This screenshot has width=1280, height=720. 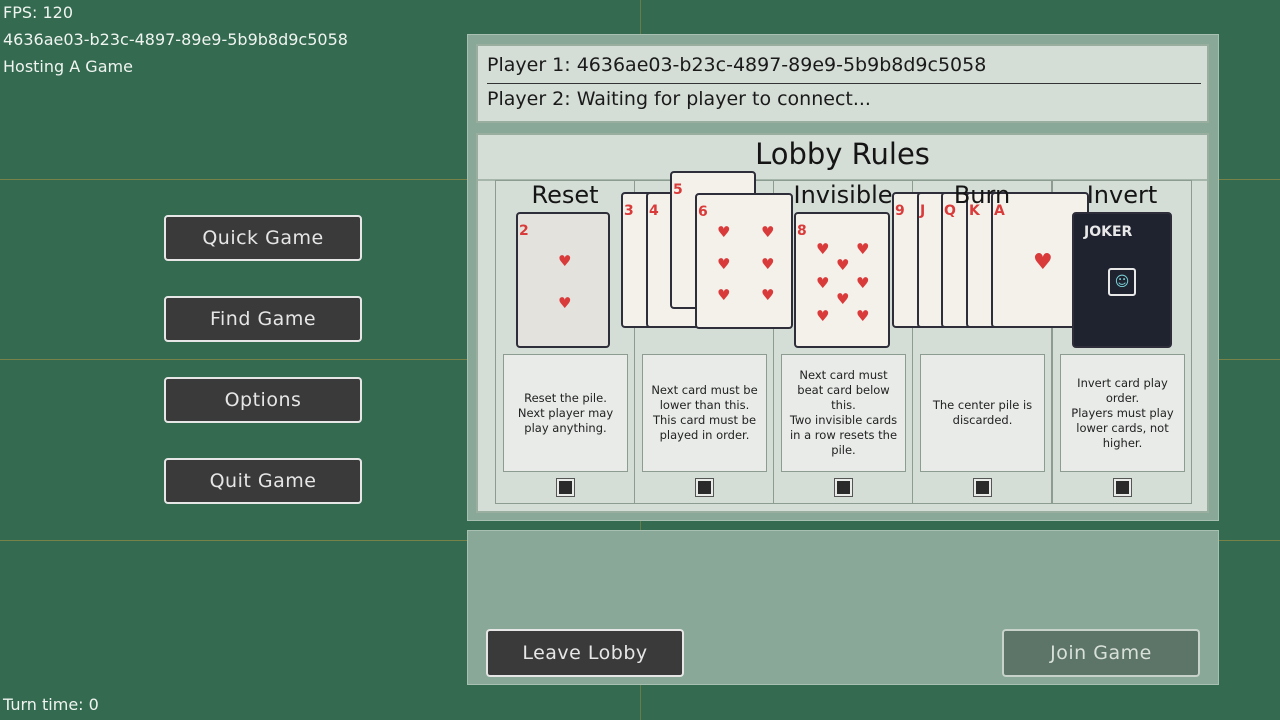 What do you see at coordinates (1122, 195) in the screenshot?
I see `rule-name: Invert` at bounding box center [1122, 195].